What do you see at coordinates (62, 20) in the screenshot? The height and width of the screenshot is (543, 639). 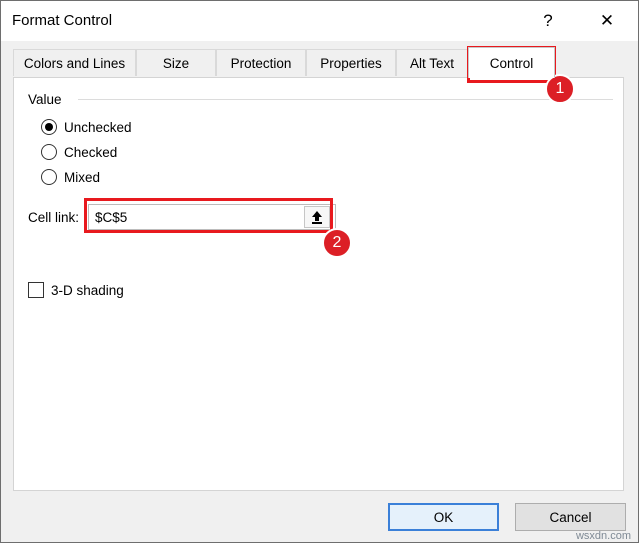 I see `dialog-title: Format Control` at bounding box center [62, 20].